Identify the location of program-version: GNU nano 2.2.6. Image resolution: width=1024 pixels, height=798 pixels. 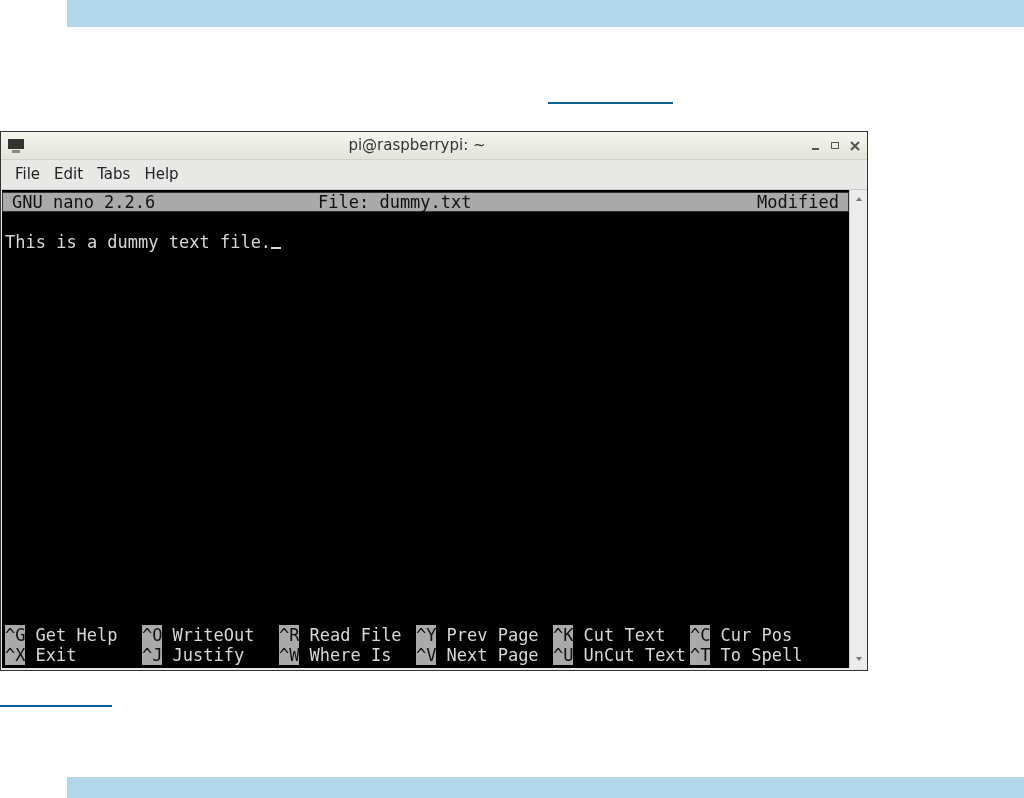
(84, 202).